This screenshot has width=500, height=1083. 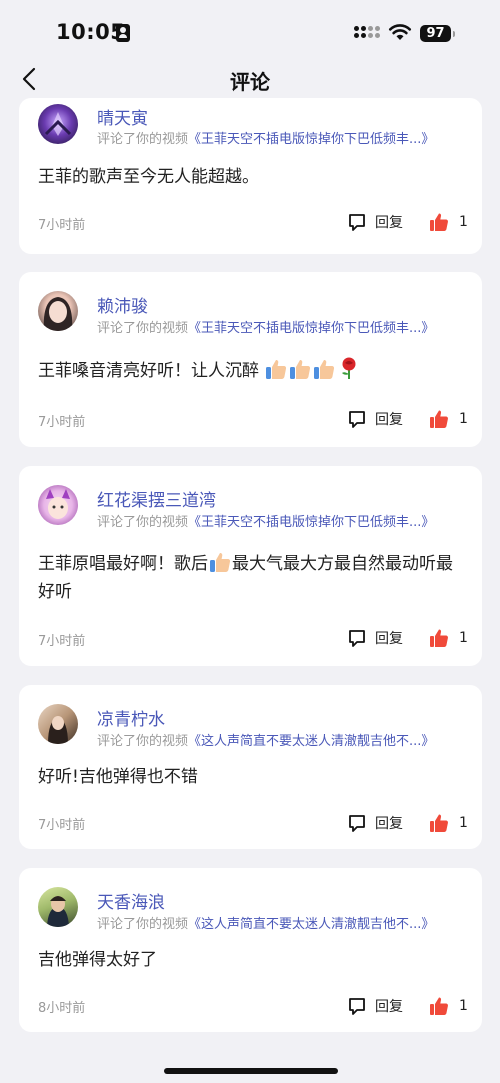 I want to click on page-title: 评论, so click(x=250, y=82).